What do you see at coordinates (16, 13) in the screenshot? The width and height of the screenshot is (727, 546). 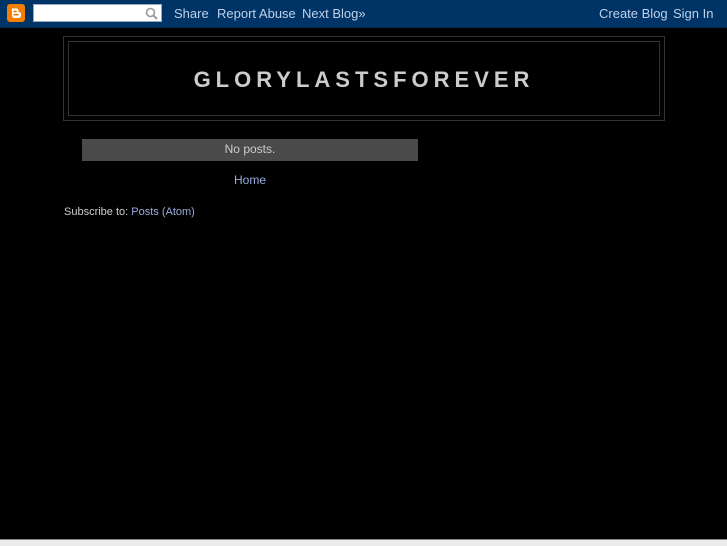 I see `blogger-logo-icon` at bounding box center [16, 13].